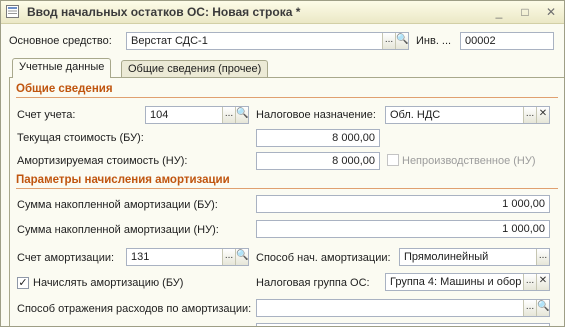  Describe the element at coordinates (318, 138) in the screenshot. I see `current-cost-field: 8 000,00` at that location.